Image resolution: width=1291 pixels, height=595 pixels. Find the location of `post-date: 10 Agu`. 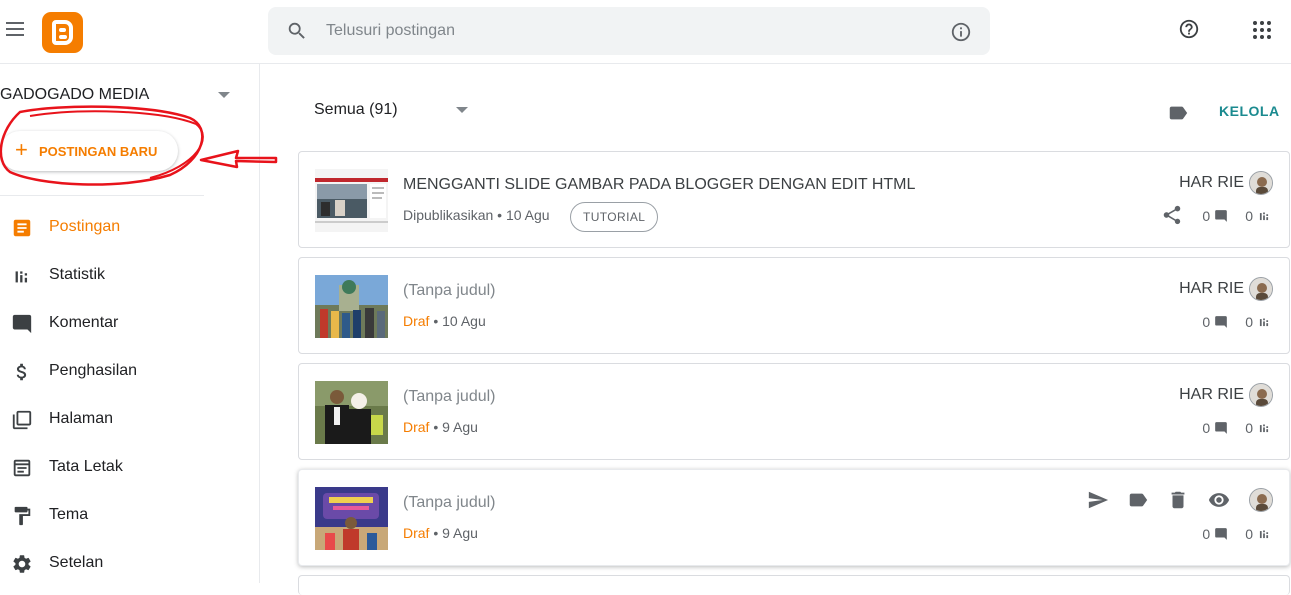

post-date: 10 Agu is located at coordinates (464, 321).